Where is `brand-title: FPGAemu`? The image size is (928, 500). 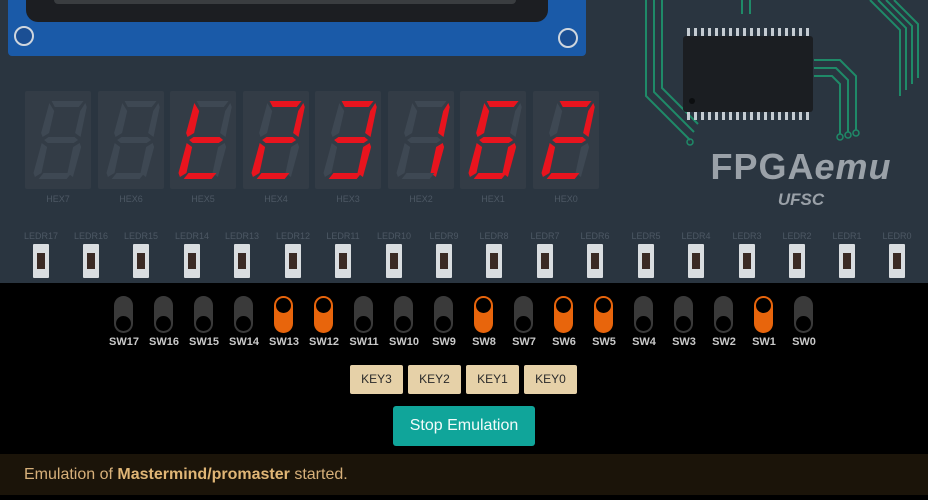 brand-title: FPGAemu is located at coordinates (801, 167).